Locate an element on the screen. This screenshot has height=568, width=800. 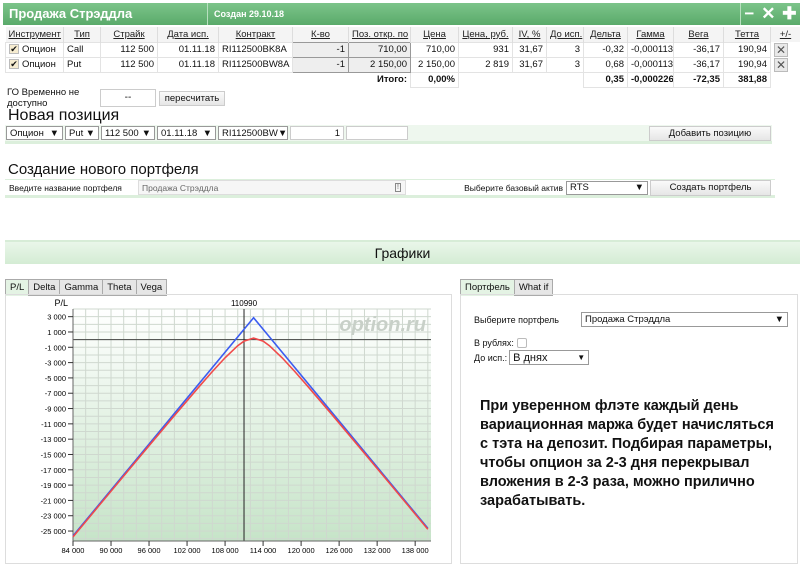
cell-text: 931 is located at coordinates (501, 49).